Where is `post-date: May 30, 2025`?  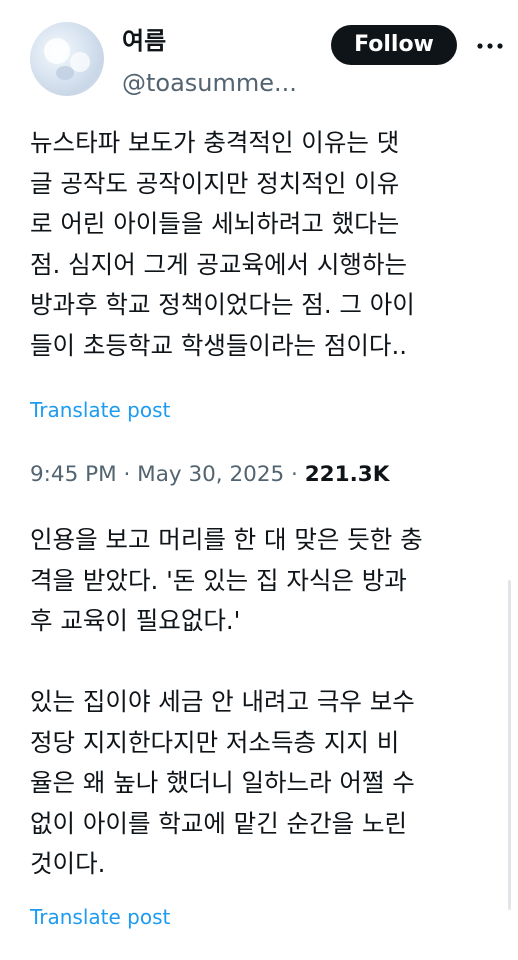
post-date: May 30, 2025 is located at coordinates (210, 474).